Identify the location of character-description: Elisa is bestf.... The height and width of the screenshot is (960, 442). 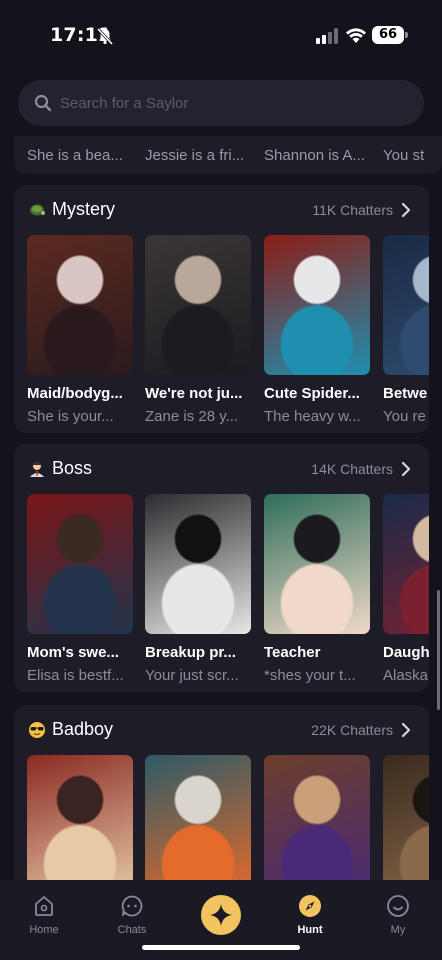
(75, 675).